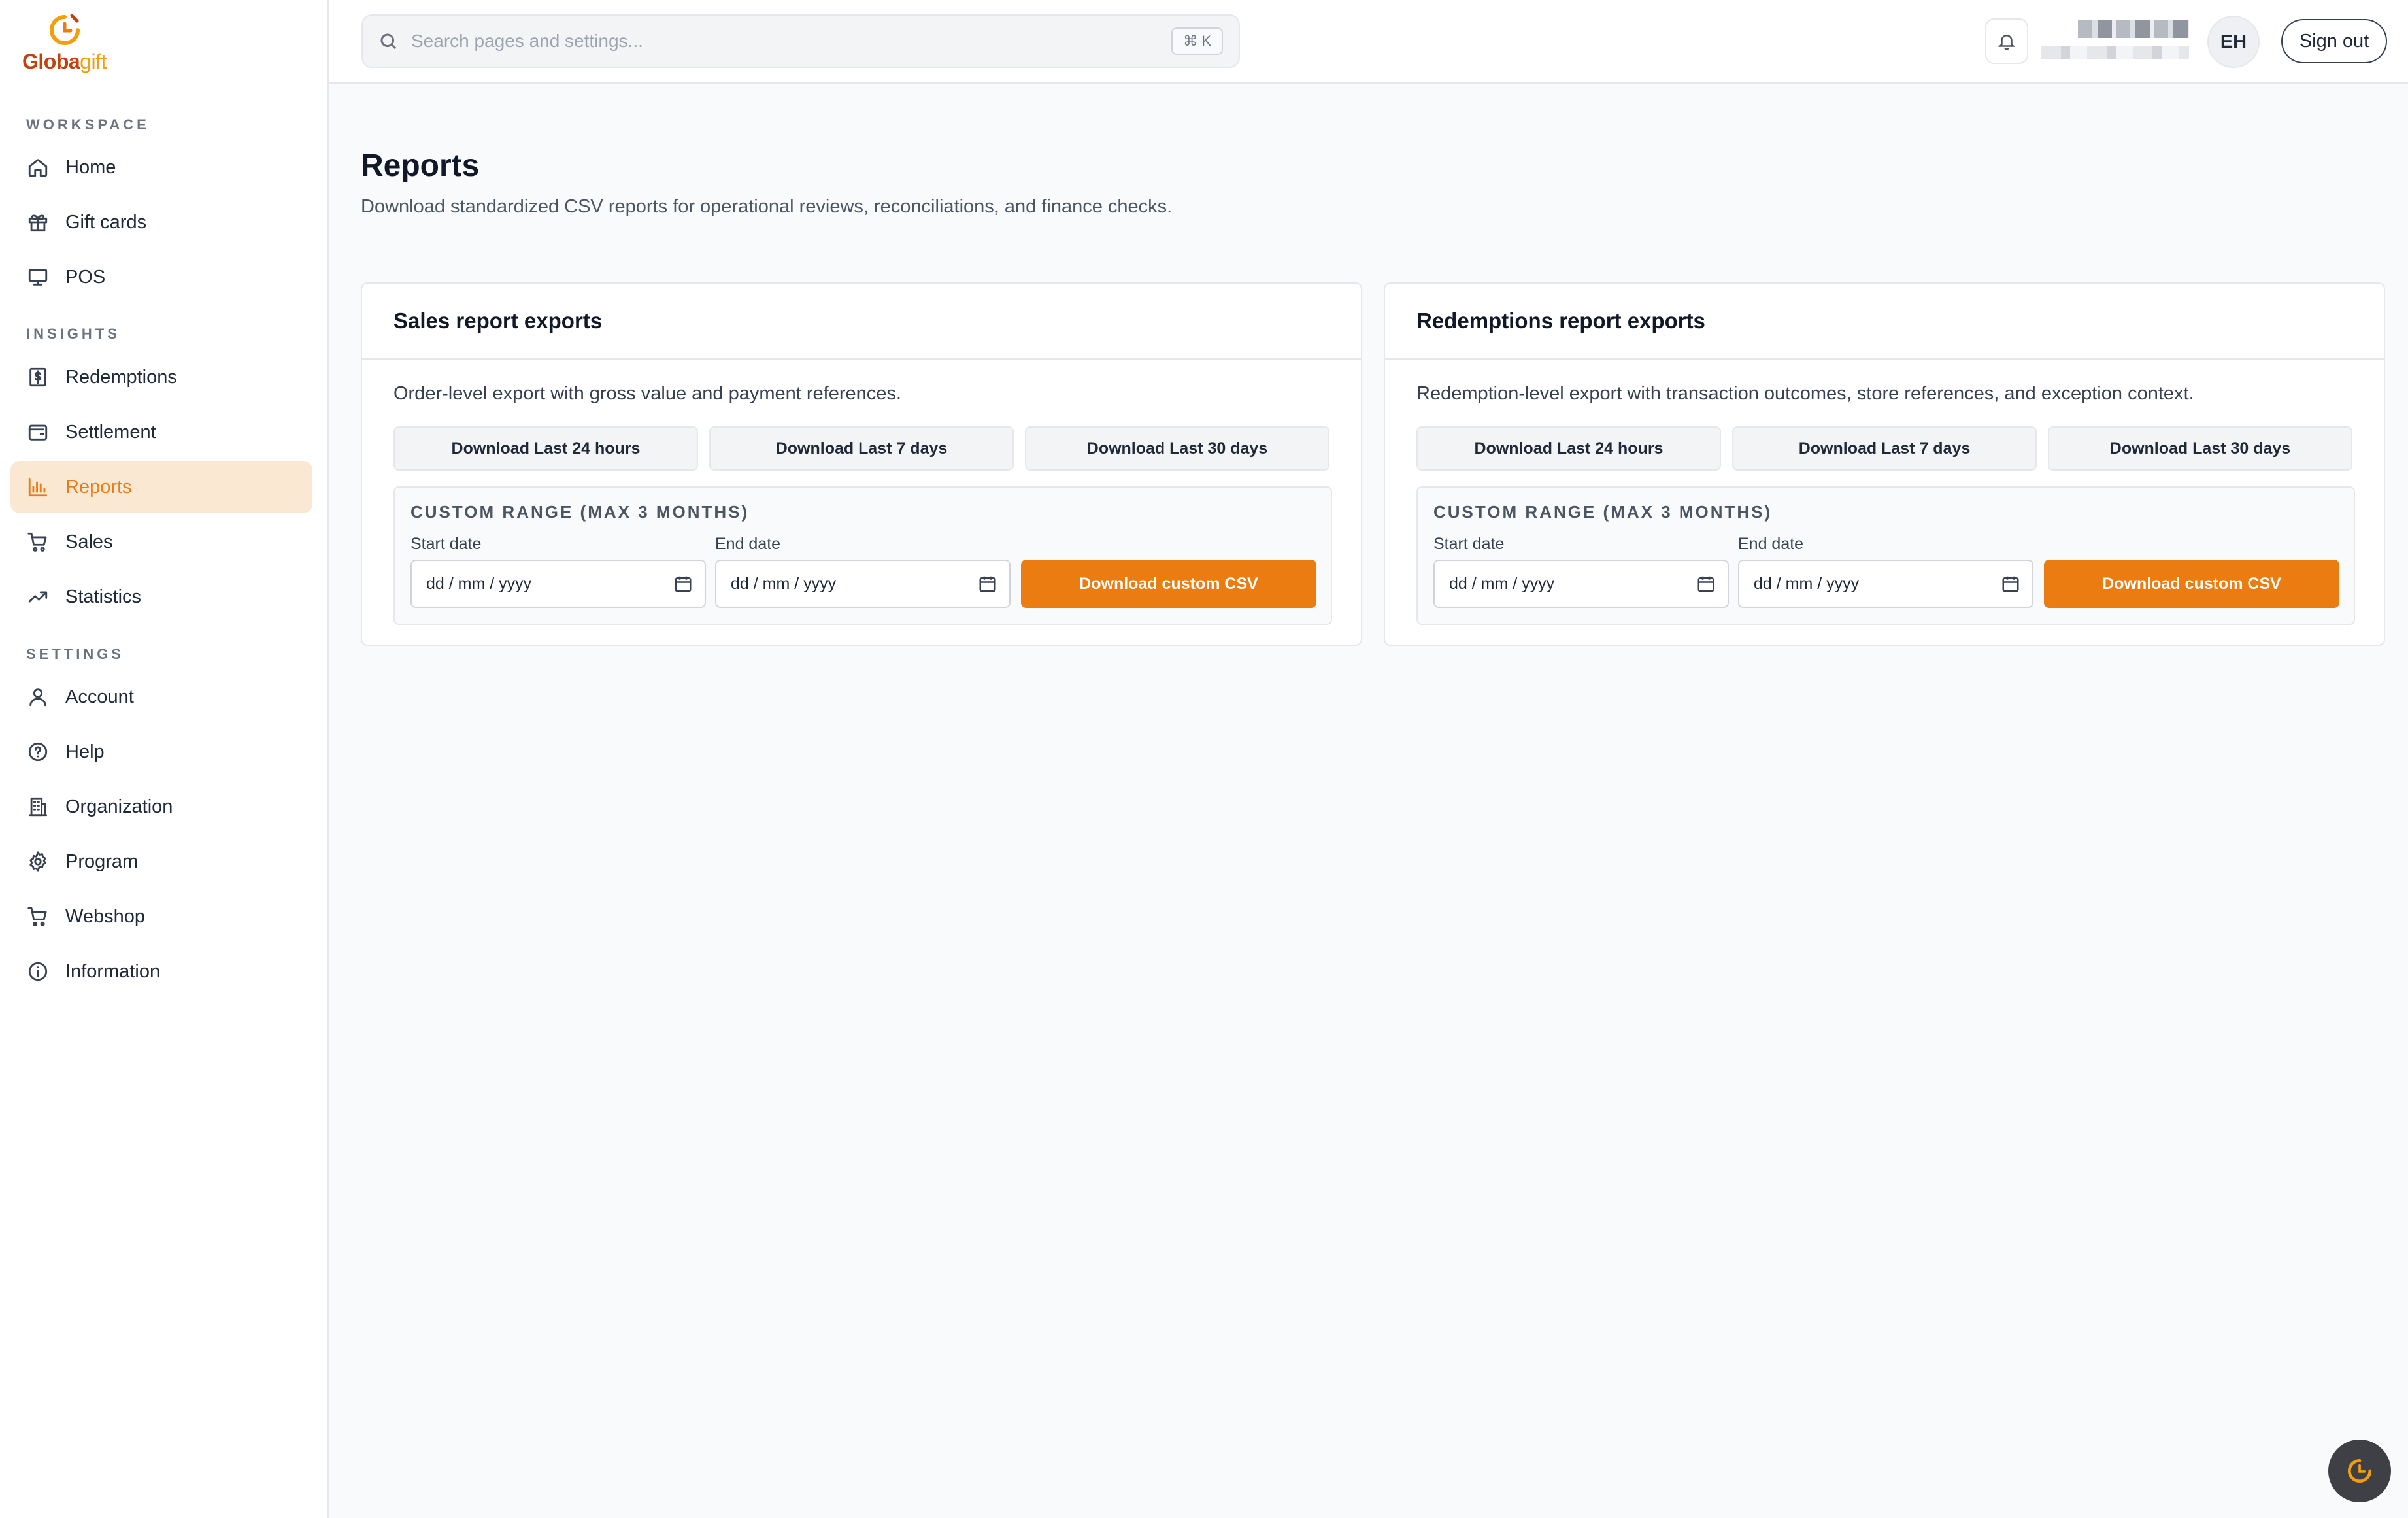 The image size is (2408, 1518). I want to click on monitor-icon, so click(38, 277).